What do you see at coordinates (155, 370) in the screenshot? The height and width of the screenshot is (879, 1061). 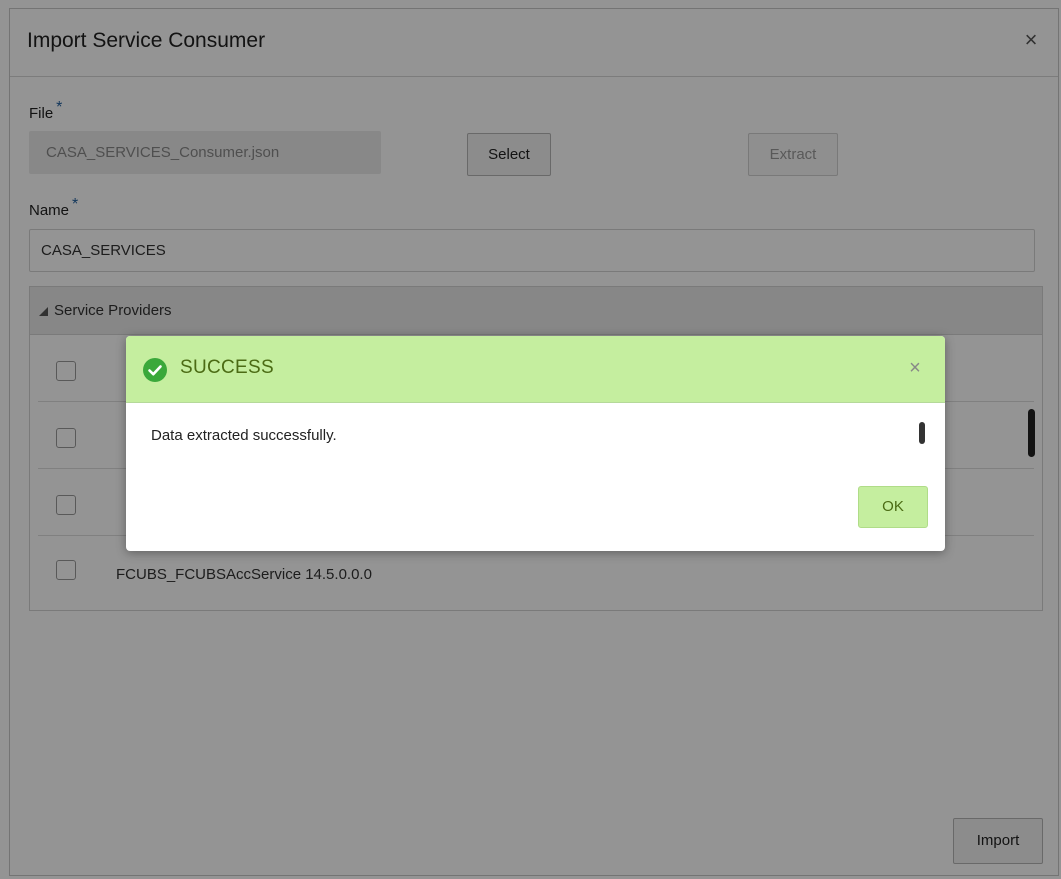 I see `check-circle-icon` at bounding box center [155, 370].